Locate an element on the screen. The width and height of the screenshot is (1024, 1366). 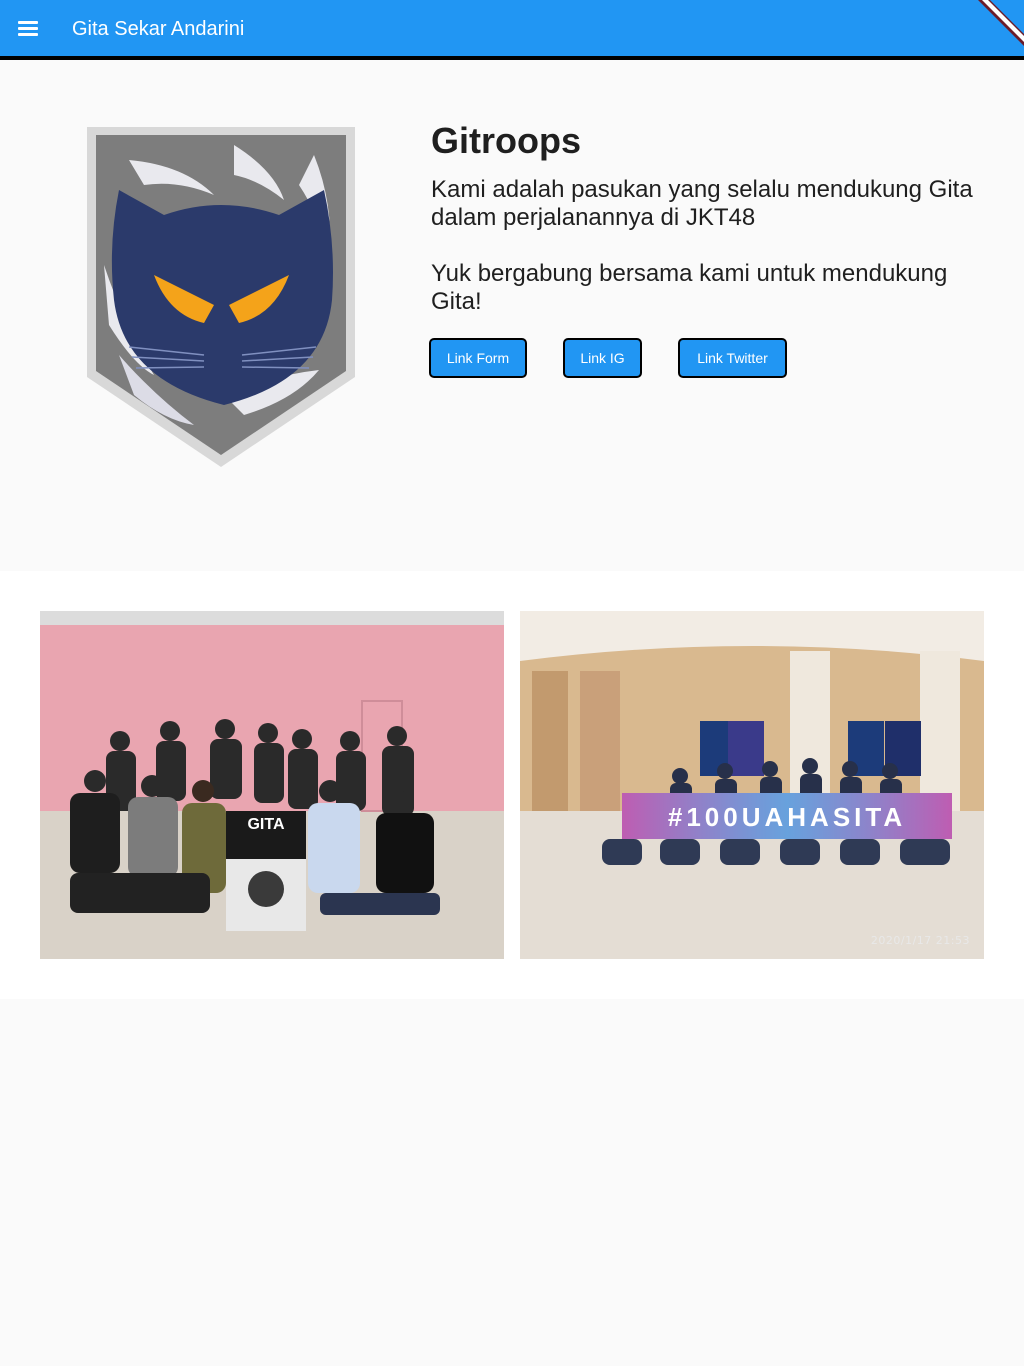
gita-sign-text: GITA is located at coordinates (265, 824).